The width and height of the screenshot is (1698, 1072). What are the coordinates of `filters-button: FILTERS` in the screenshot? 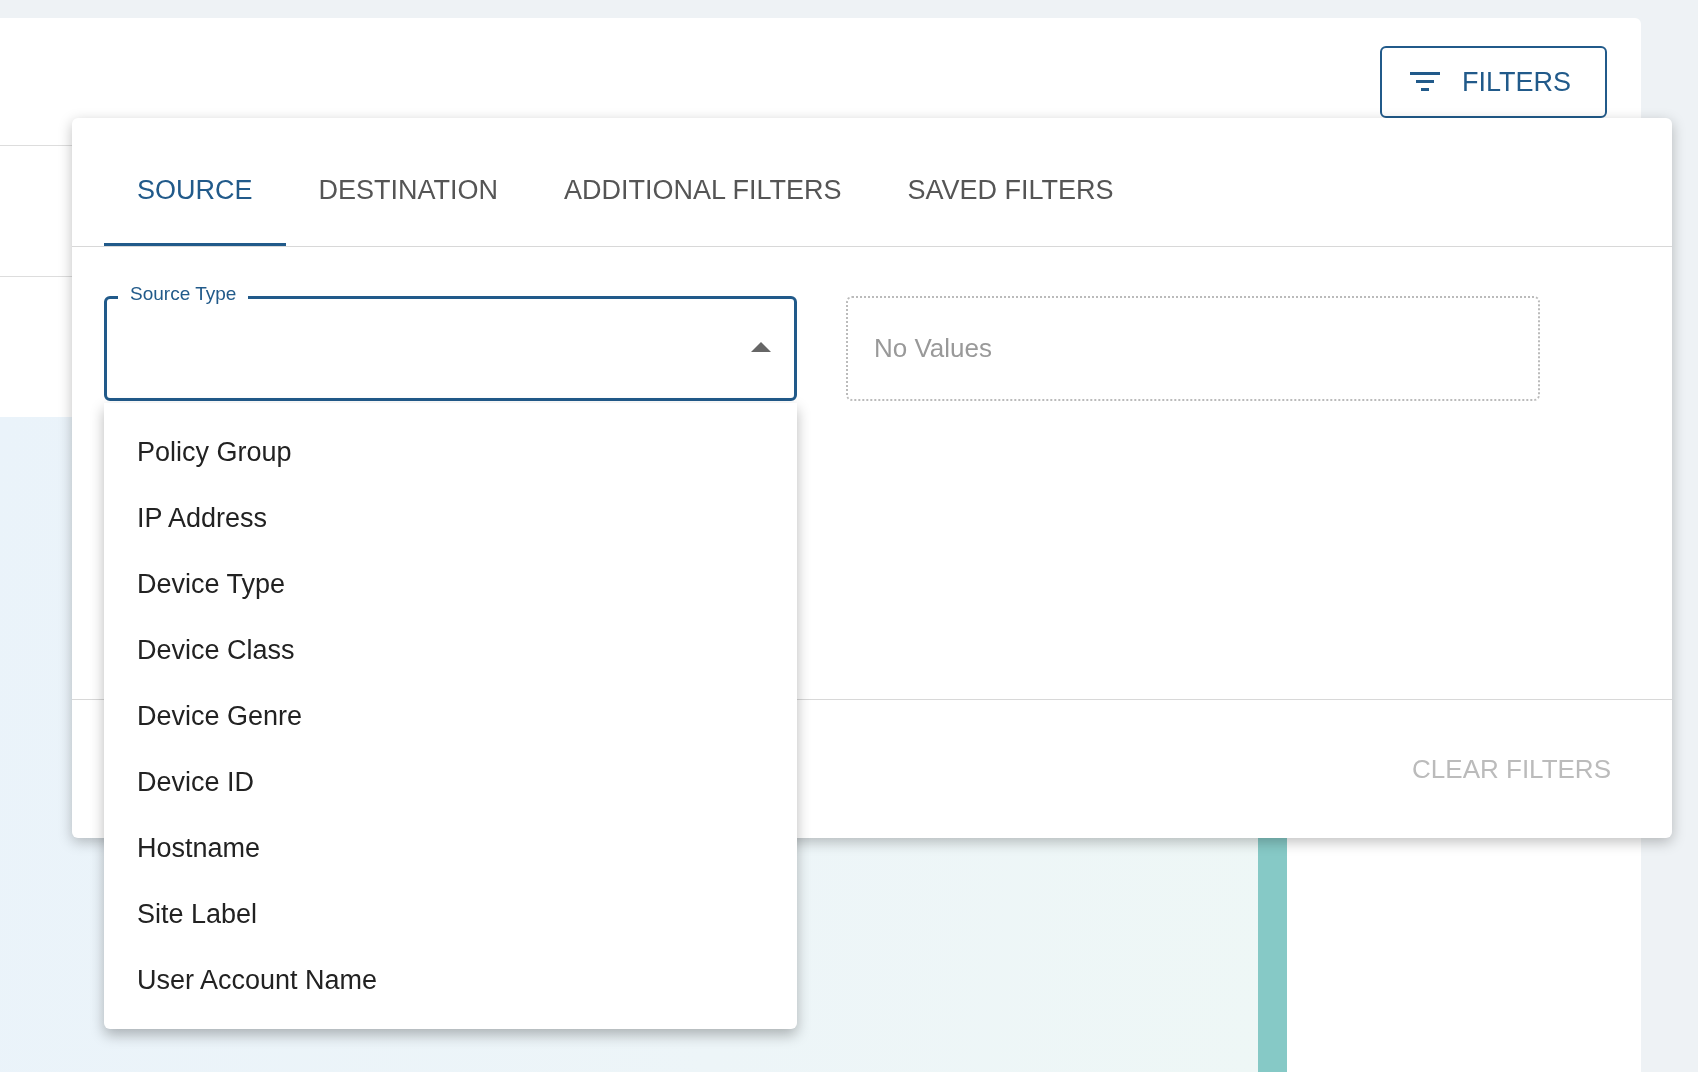 It's located at (1493, 82).